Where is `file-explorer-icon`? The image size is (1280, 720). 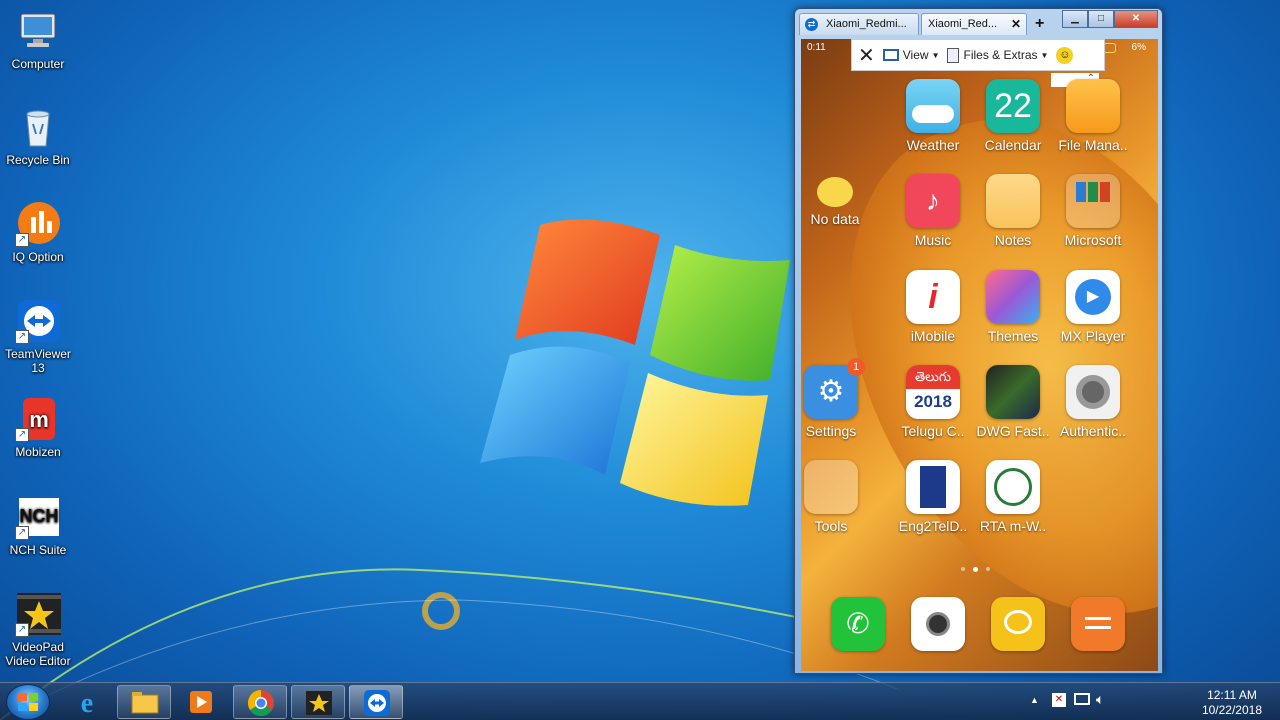
file-explorer-icon is located at coordinates (144, 702).